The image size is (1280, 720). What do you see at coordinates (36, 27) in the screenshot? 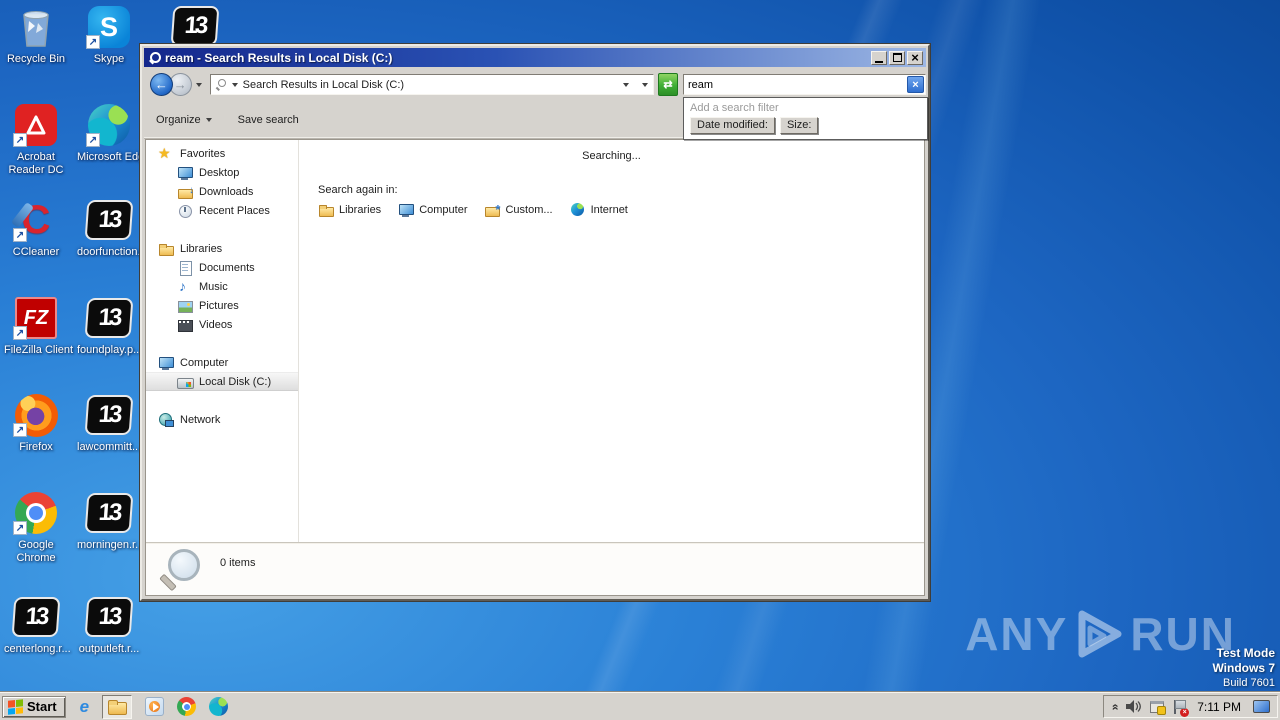
I see `recycle-bin-icon` at bounding box center [36, 27].